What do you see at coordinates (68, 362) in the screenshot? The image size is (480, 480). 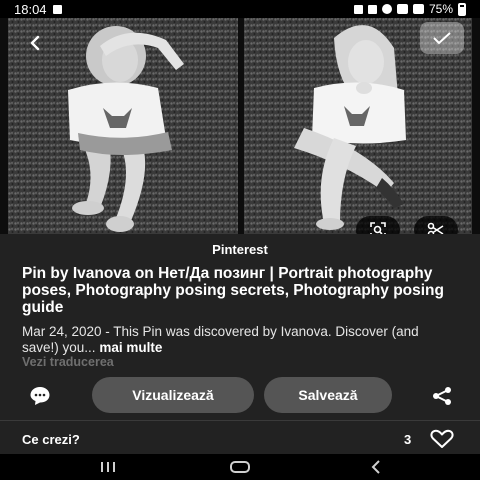 I see `translate-link: Vezi traducerea` at bounding box center [68, 362].